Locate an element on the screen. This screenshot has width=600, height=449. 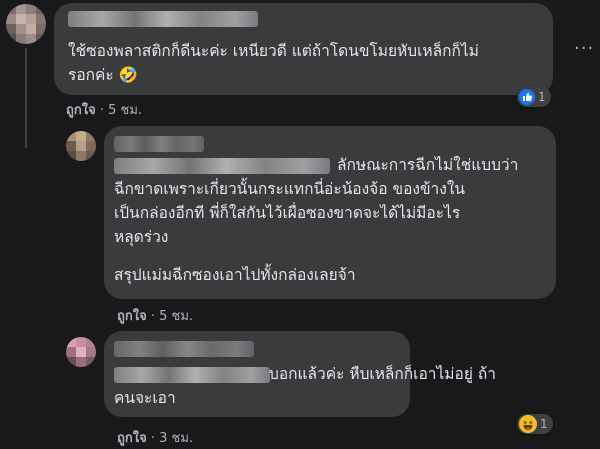
reply-text-line: สรุปแม่มฉีกซองเอาไปทั้งกล่องเลยจ้า is located at coordinates (235, 275).